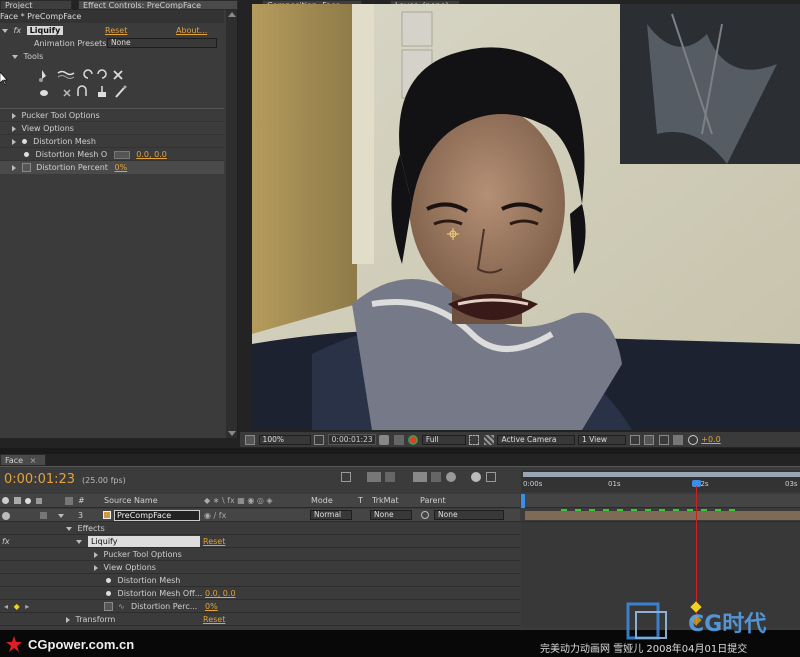 This screenshot has width=800, height=657. I want to click on tab-project: Project, so click(36, 5).